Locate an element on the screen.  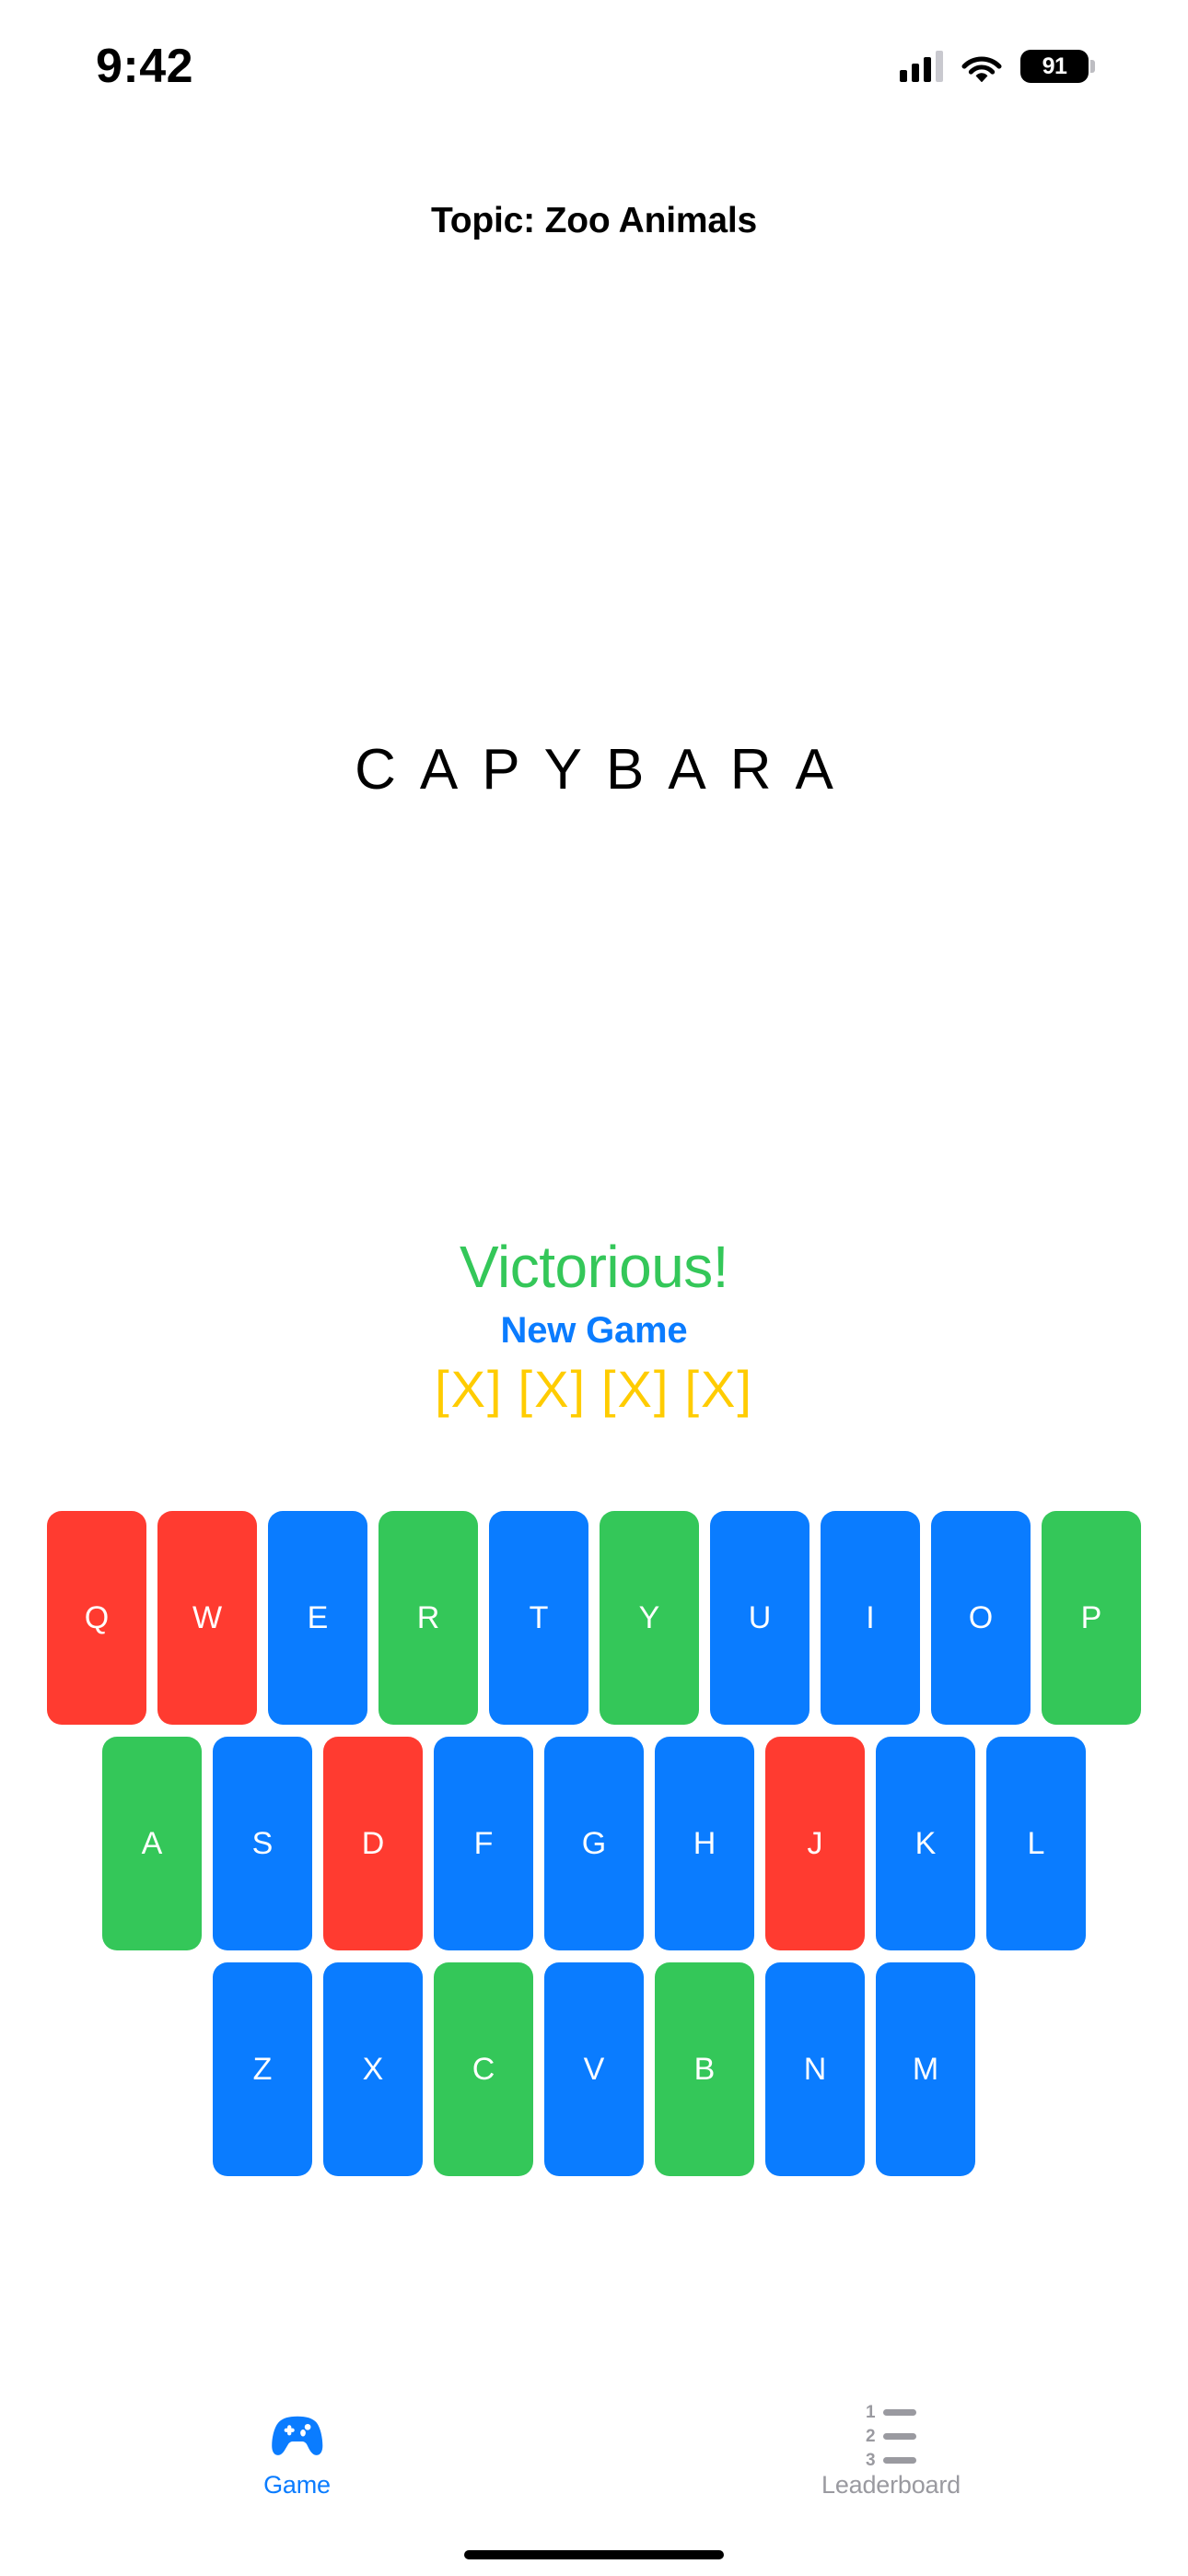
key-e: E is located at coordinates (317, 1618).